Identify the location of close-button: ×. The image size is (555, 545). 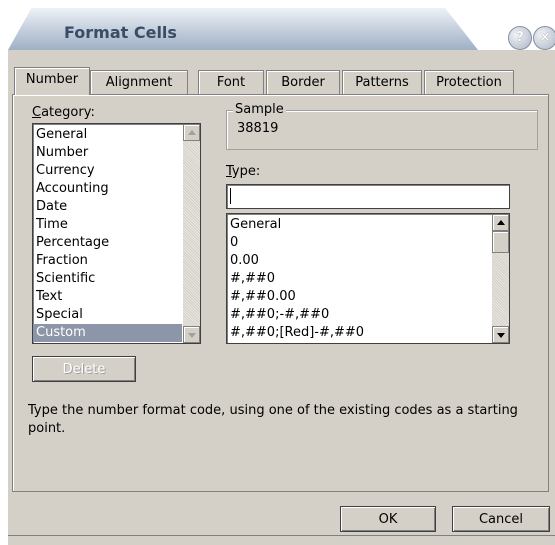
(544, 38).